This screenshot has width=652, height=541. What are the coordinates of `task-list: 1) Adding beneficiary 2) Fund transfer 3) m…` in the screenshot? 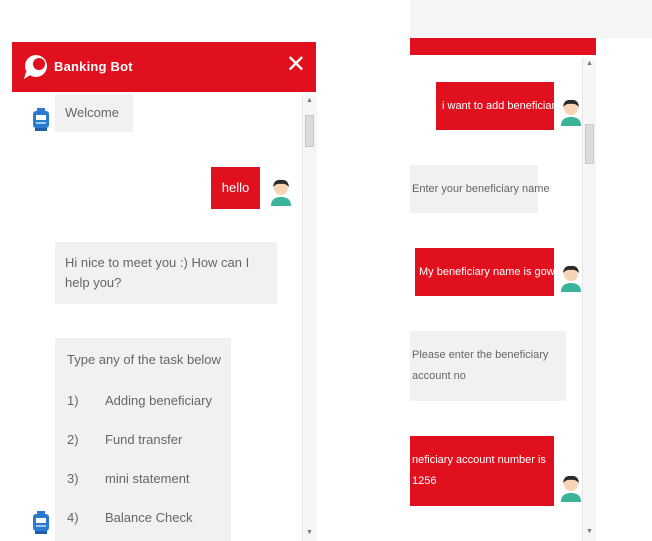 It's located at (144, 466).